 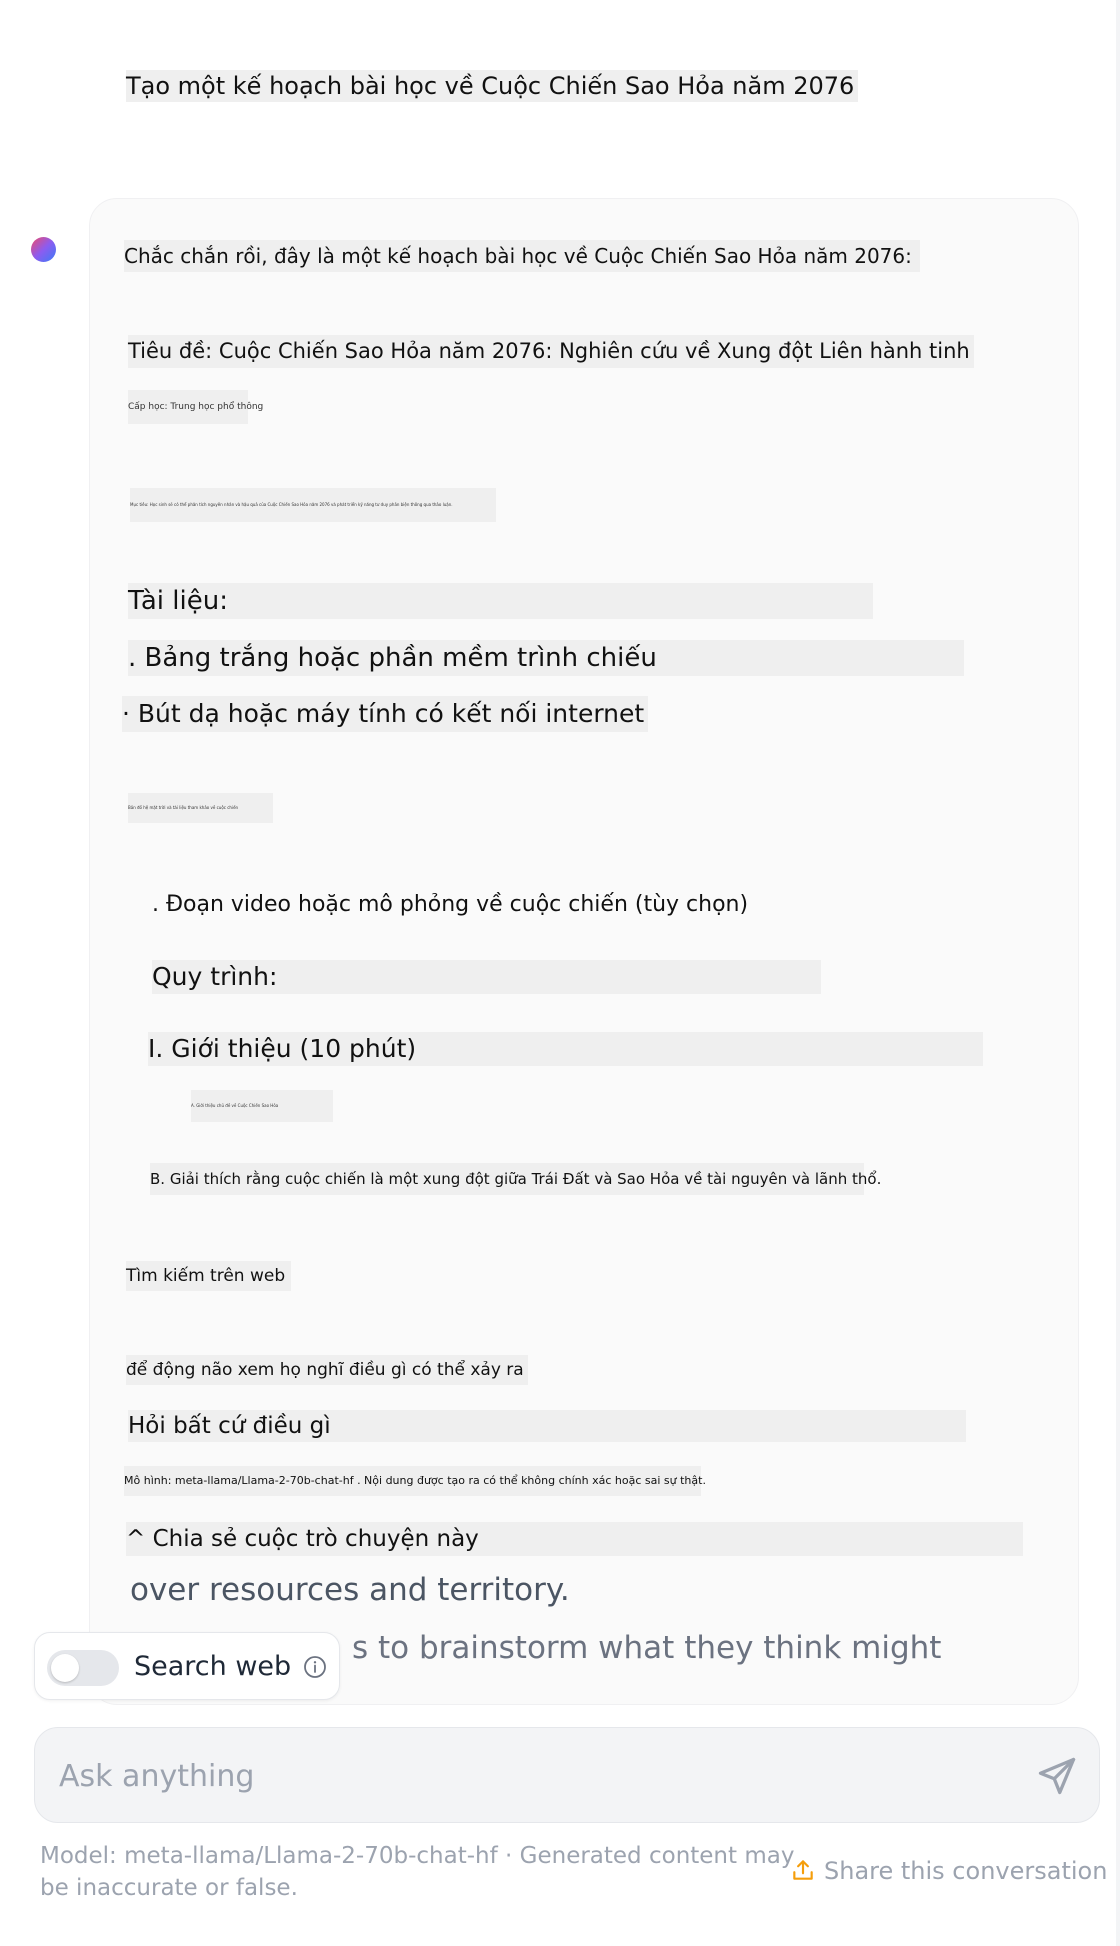 I want to click on material-item: . Bảng trắng hoặc phần mềm trình chiếu, so click(x=546, y=658).